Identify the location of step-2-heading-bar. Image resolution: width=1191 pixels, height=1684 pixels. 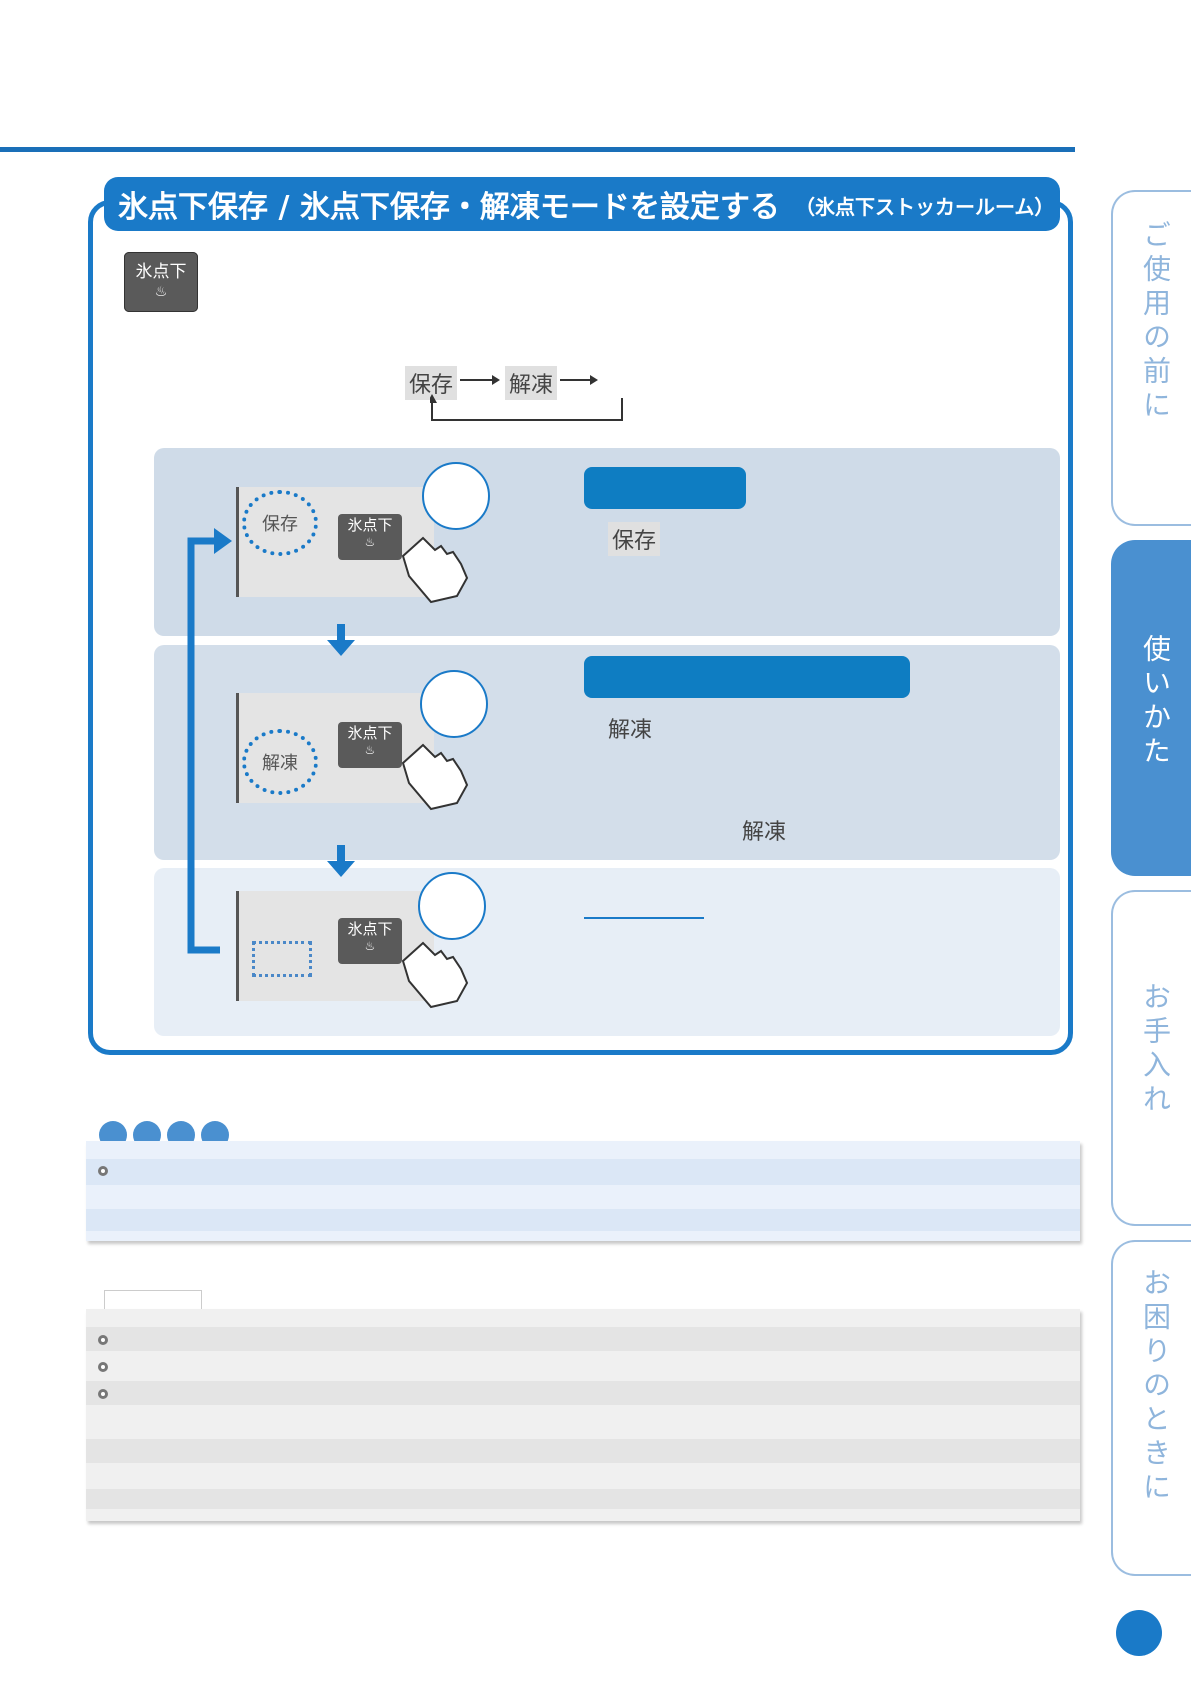
(747, 677).